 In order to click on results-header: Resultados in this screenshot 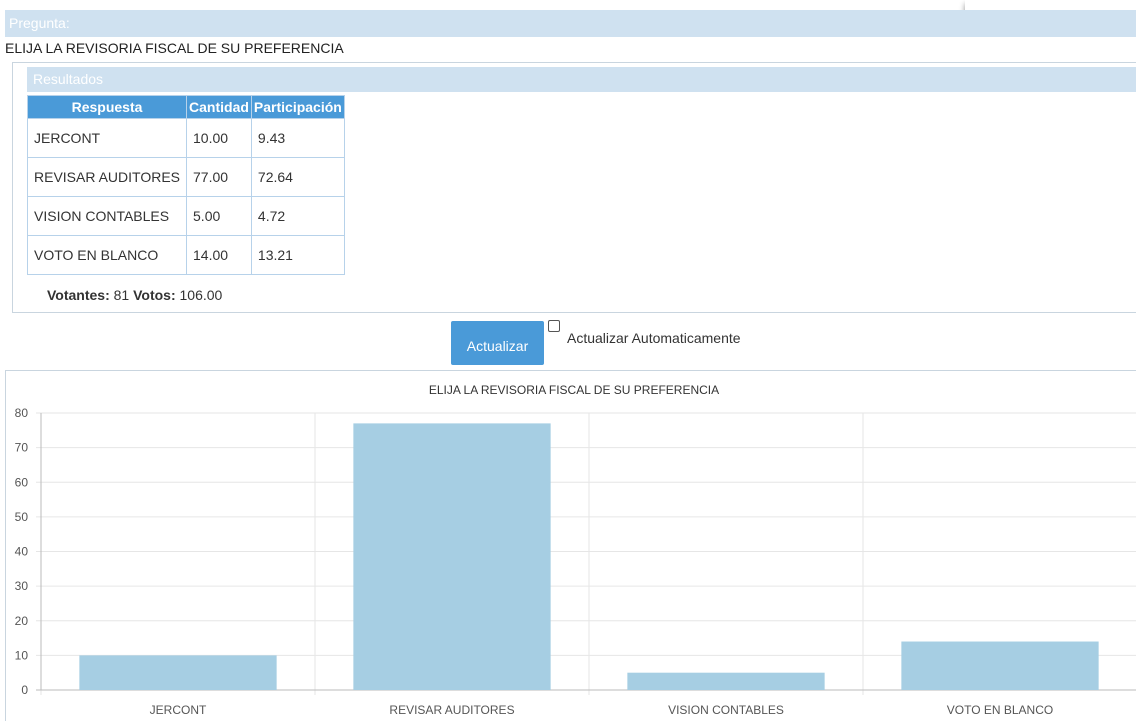, I will do `click(581, 79)`.